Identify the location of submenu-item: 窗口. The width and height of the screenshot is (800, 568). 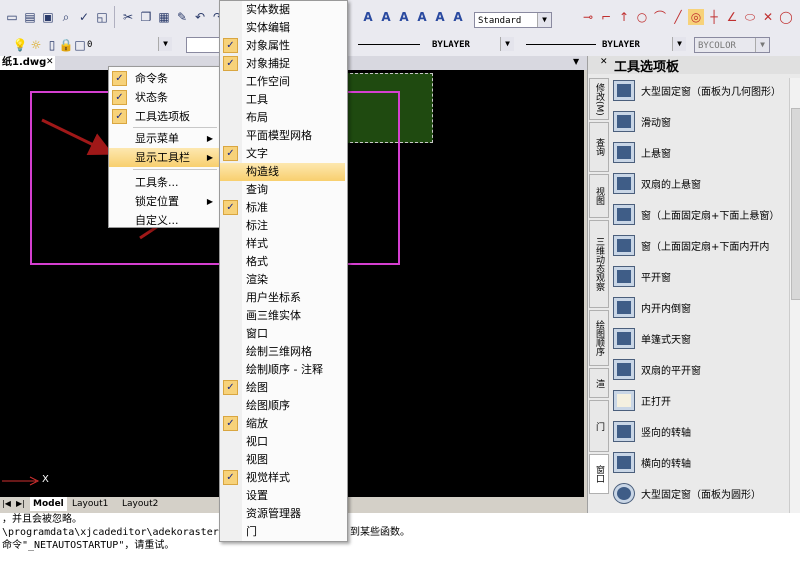
(282, 334).